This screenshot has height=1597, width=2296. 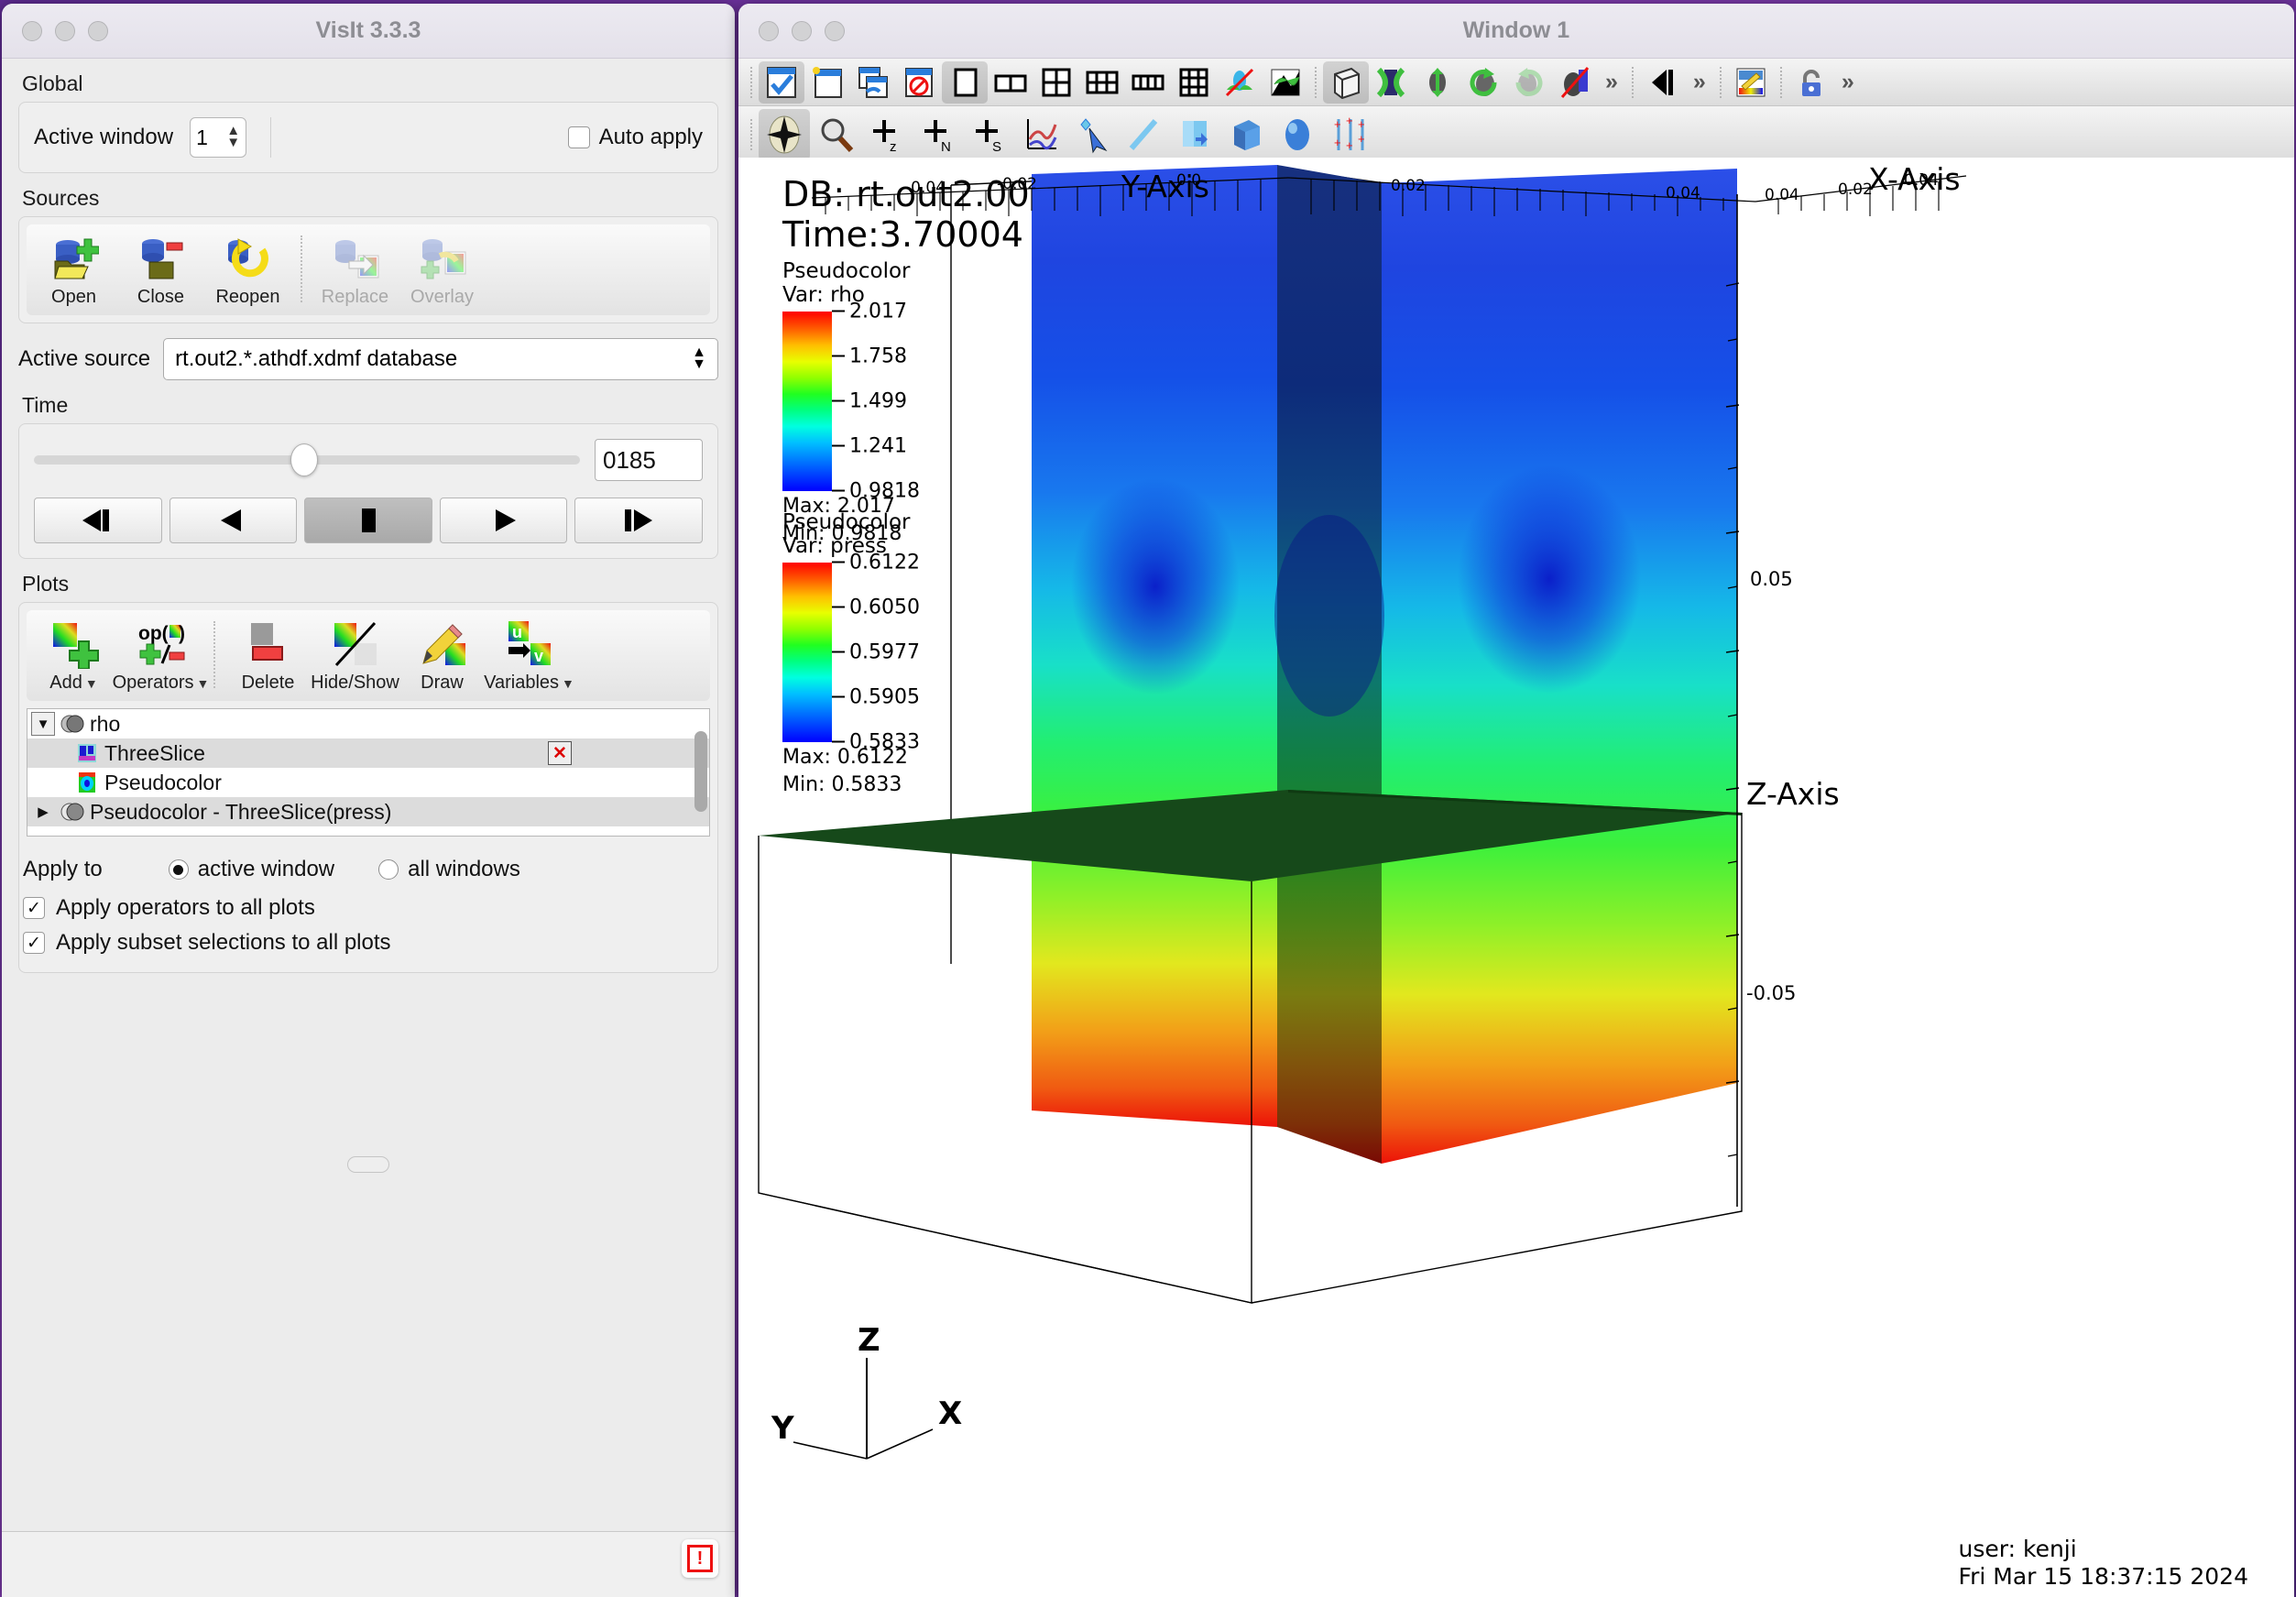 I want to click on line-tool-button, so click(x=1143, y=135).